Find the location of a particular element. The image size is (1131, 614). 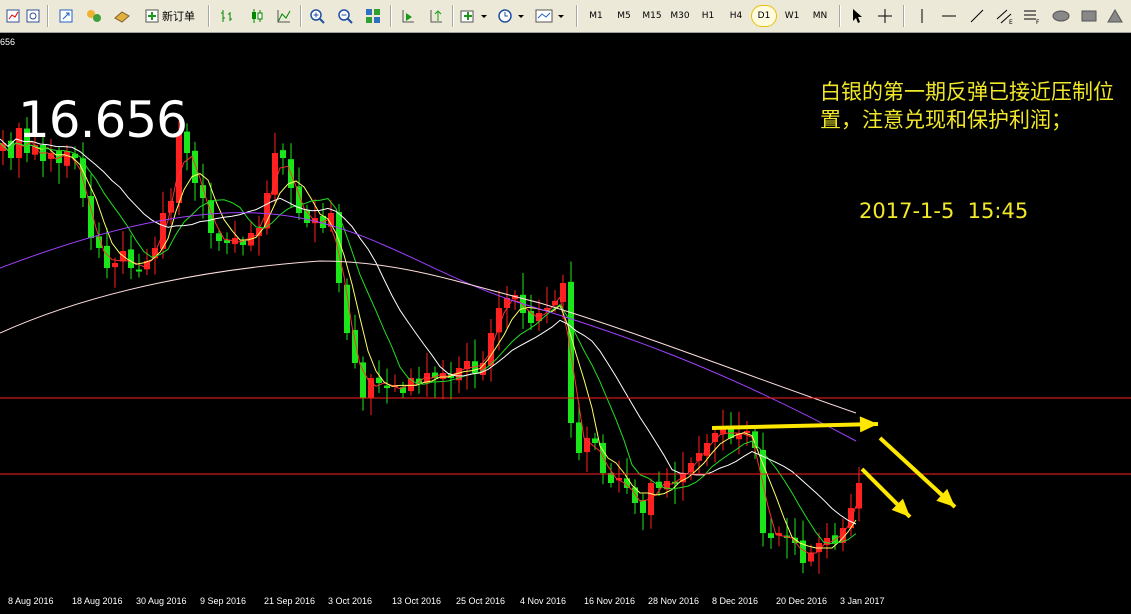

trendline-icon is located at coordinates (977, 16).